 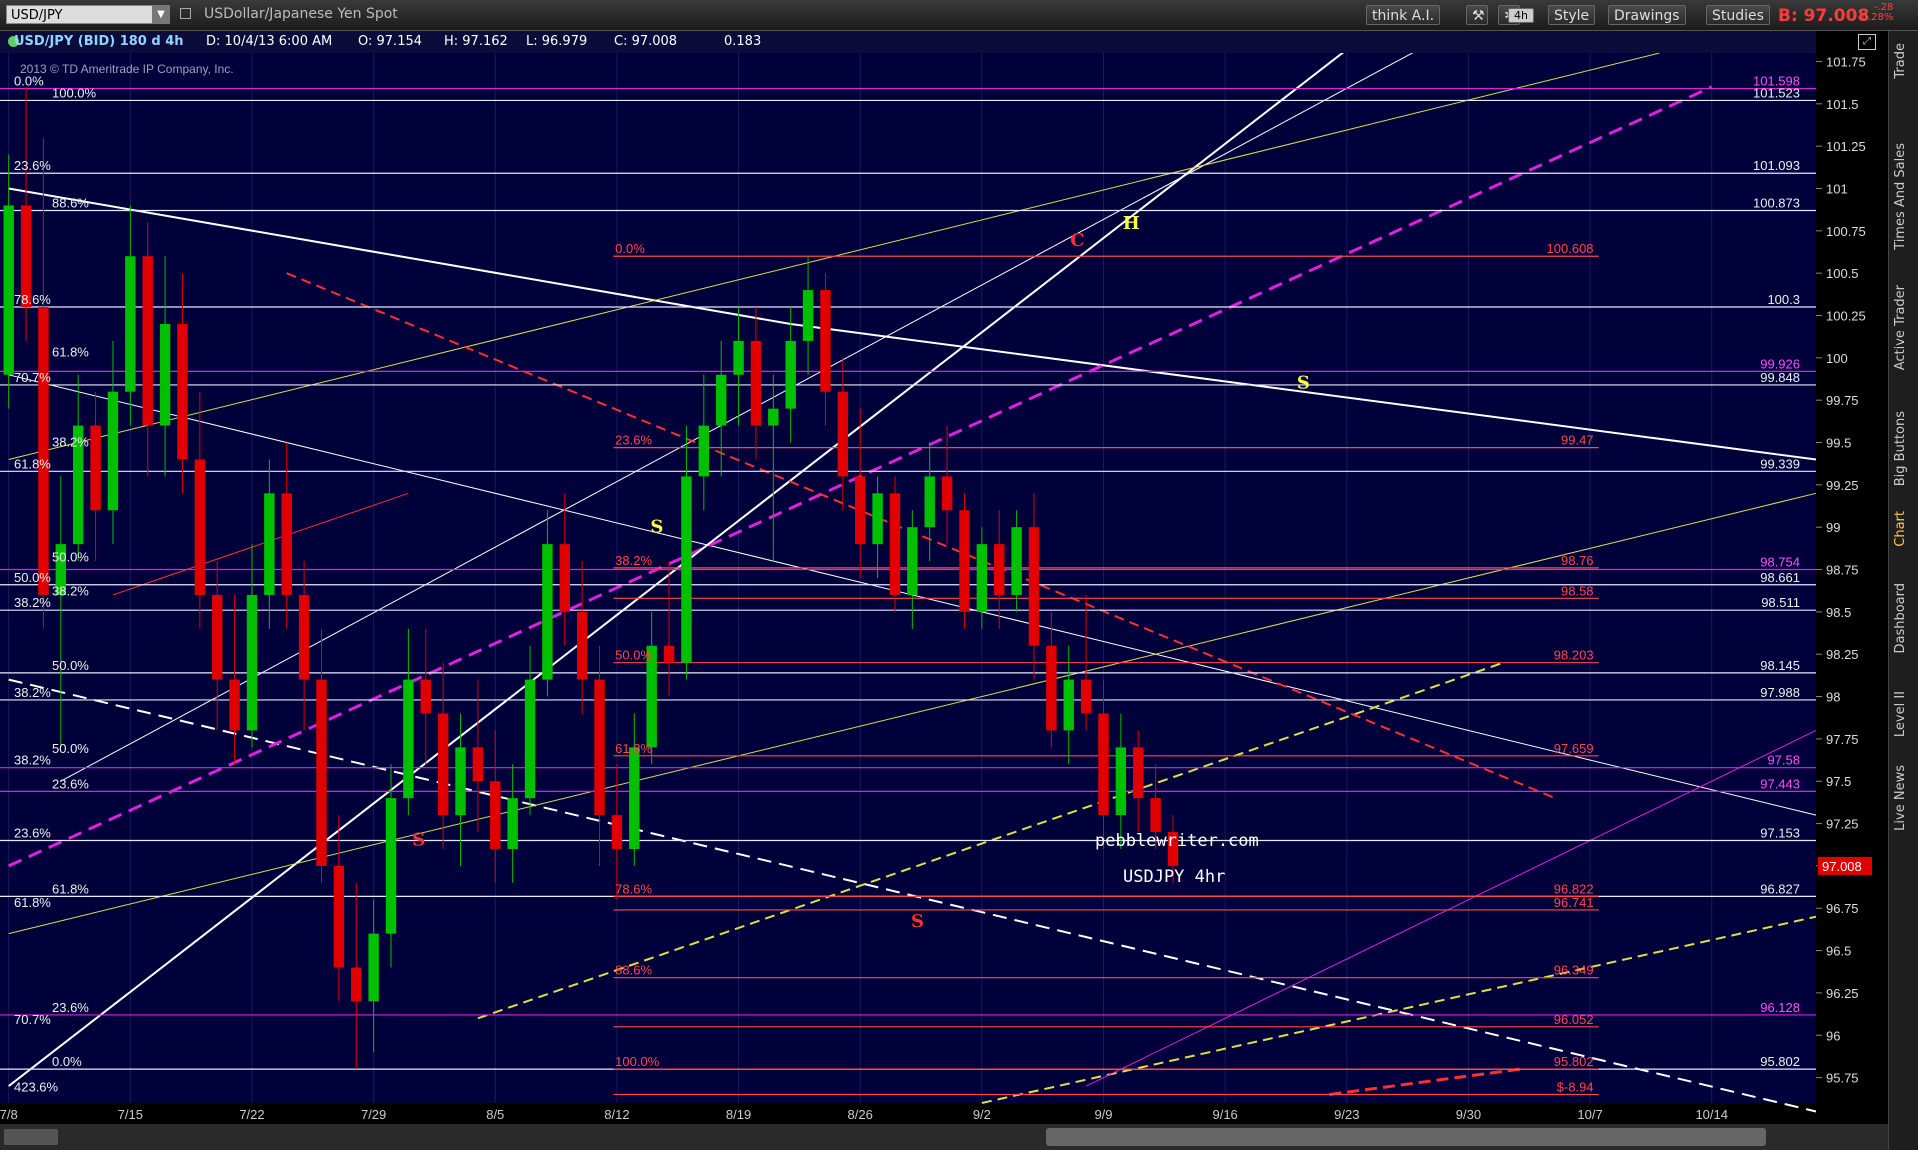 I want to click on white-level-label: 96.827, so click(x=1780, y=888).